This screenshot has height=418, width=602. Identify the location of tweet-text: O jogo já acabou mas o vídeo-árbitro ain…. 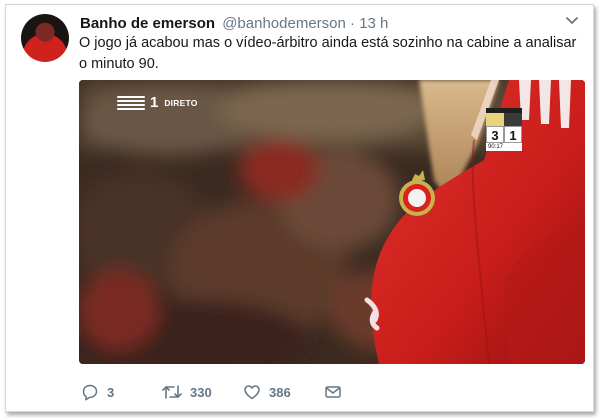
(328, 53).